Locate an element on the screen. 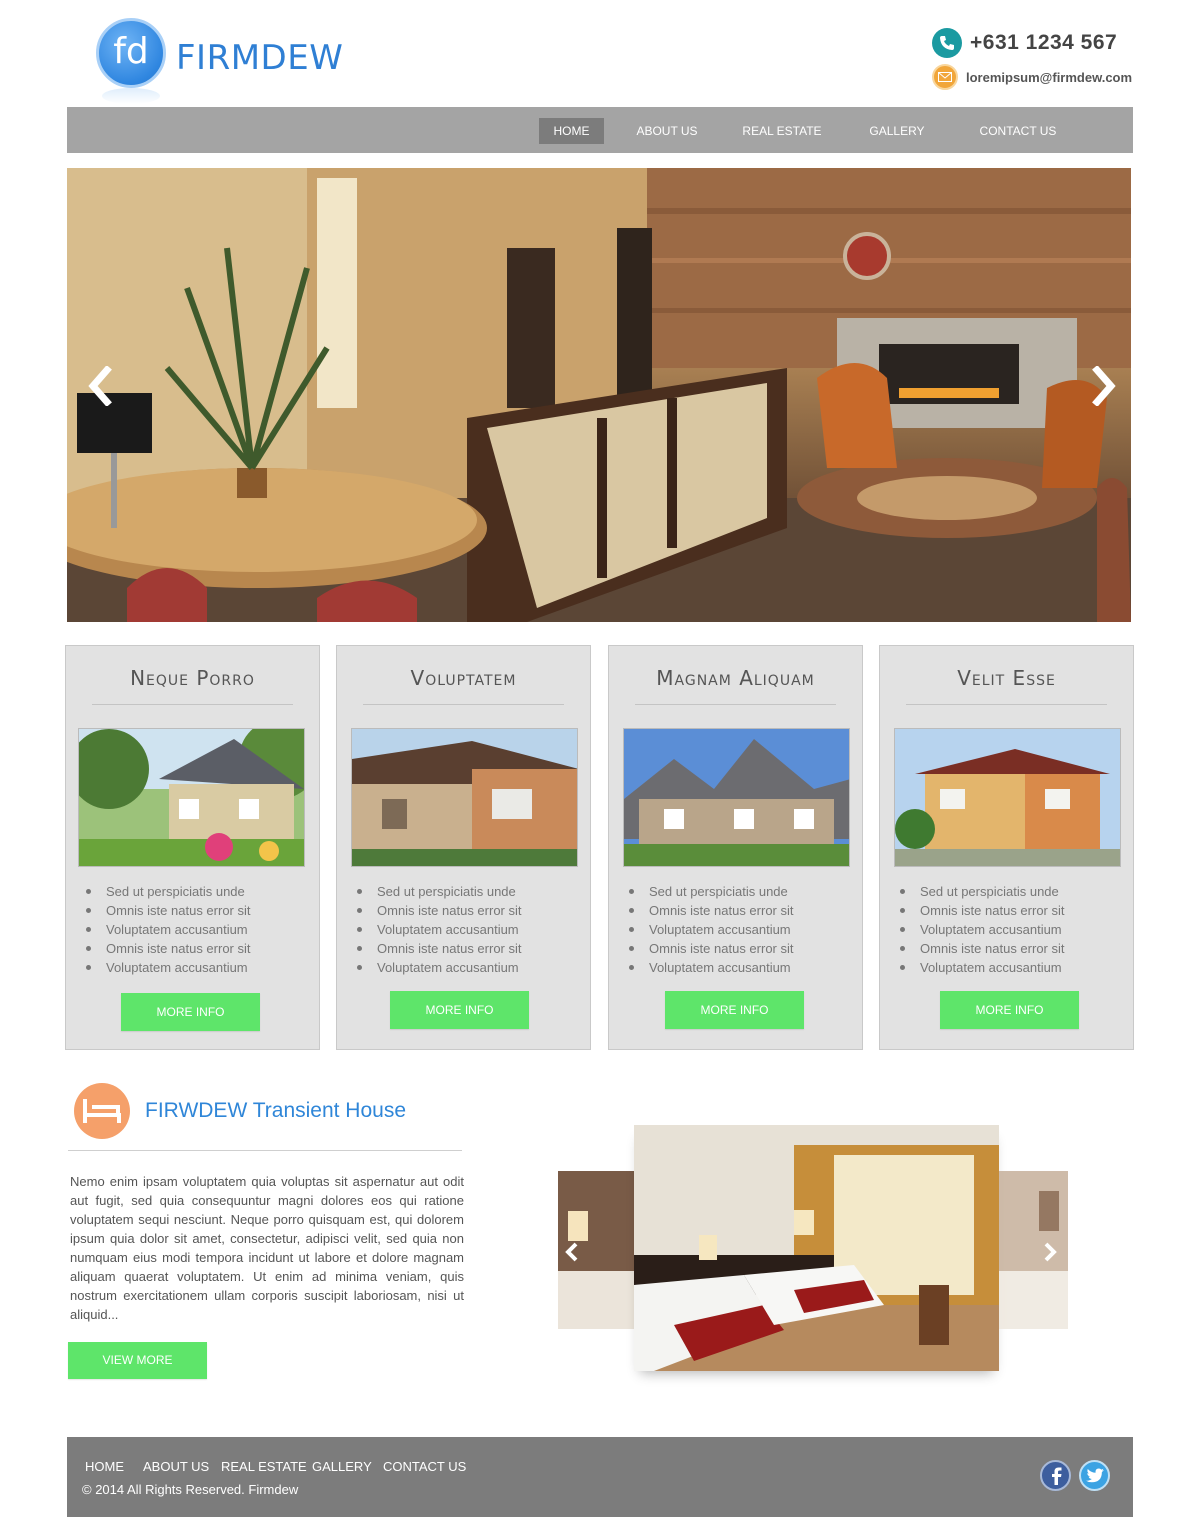 The width and height of the screenshot is (1200, 1540). copyright: © 2014 All Rights Reserved. Firmdew is located at coordinates (190, 1489).